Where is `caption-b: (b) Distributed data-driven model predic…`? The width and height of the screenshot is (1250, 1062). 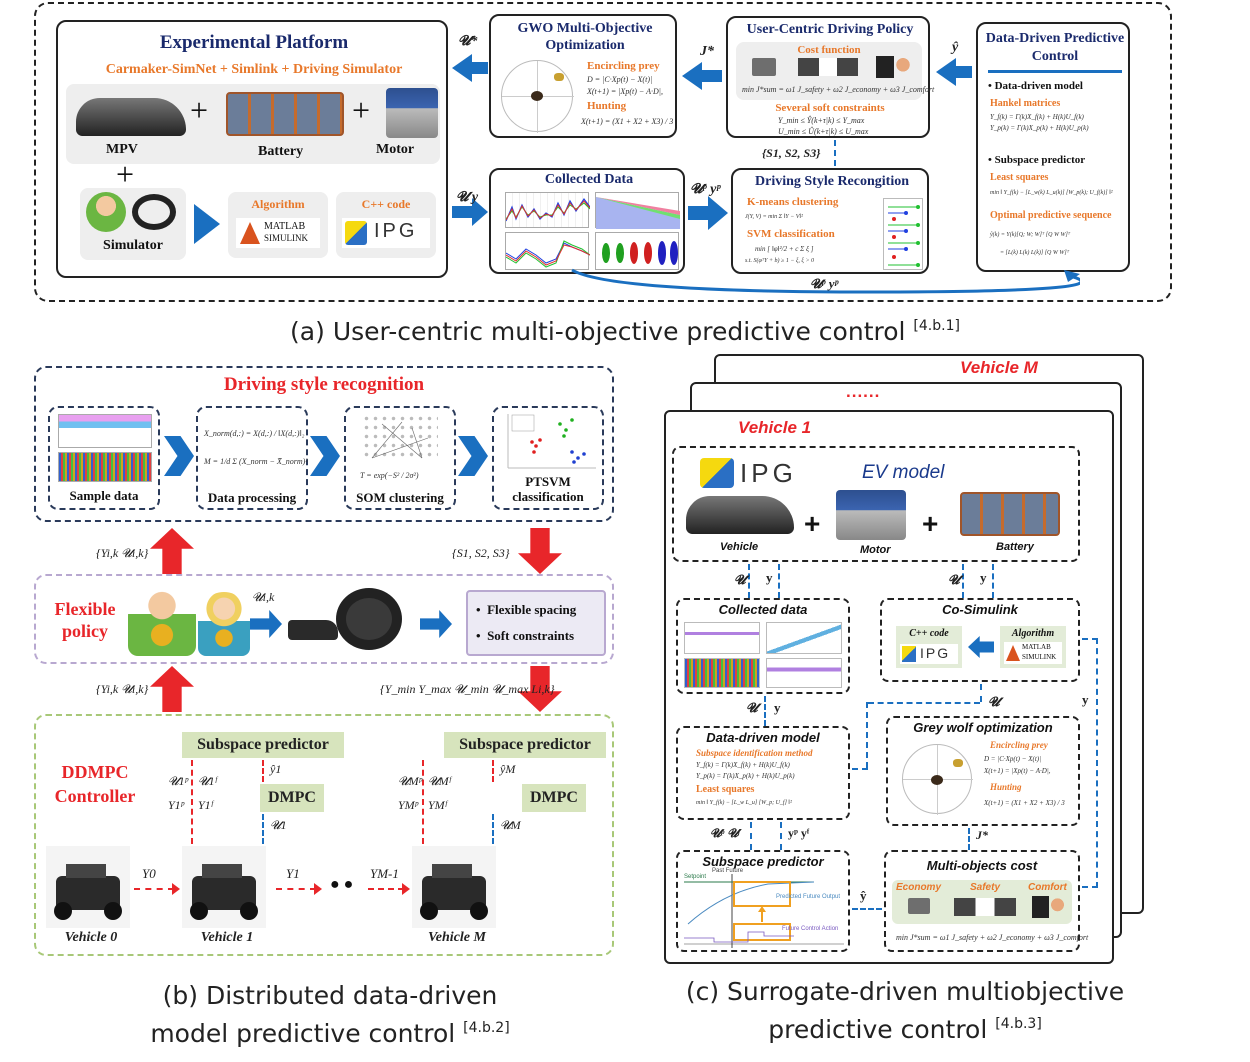
caption-b: (b) Distributed data-driven model predic… is located at coordinates (330, 1015).